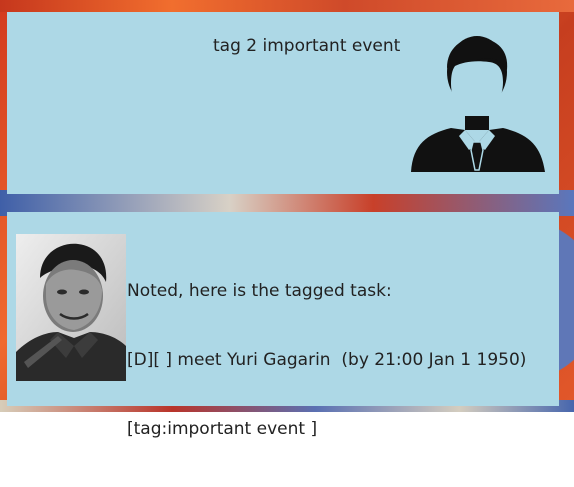  I want to click on person-silhouette-icon, so click(478, 104).